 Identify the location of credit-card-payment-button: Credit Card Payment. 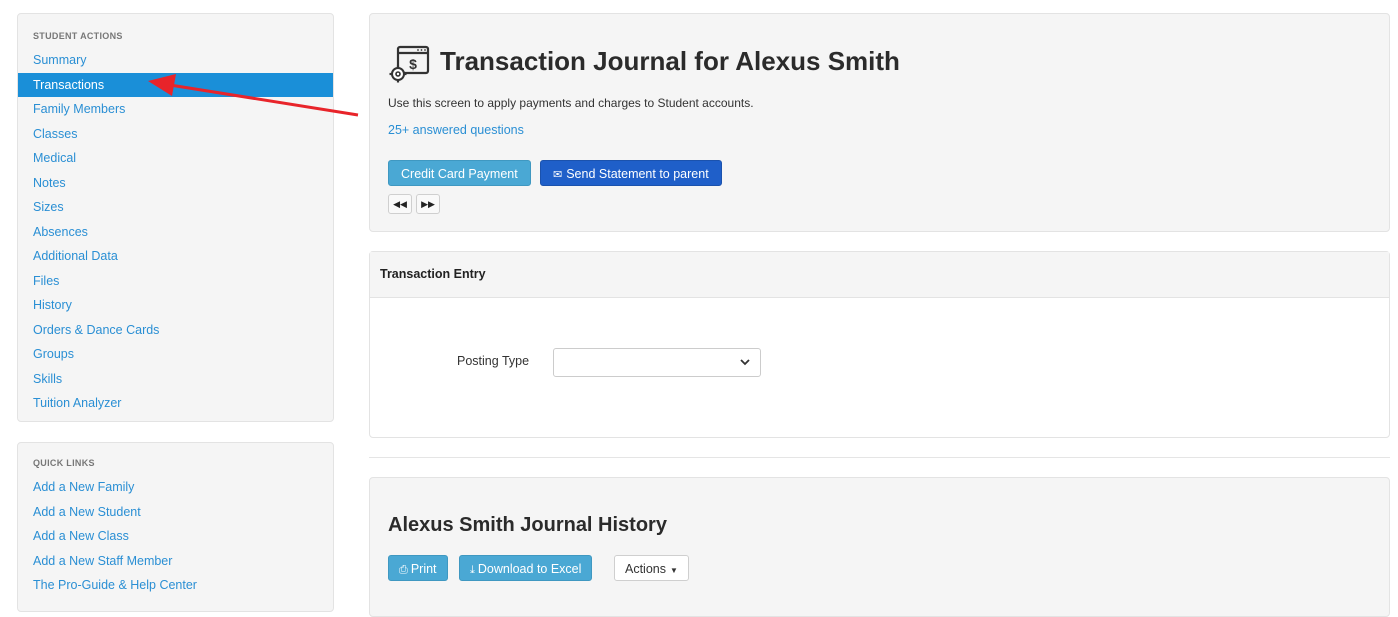
(459, 173).